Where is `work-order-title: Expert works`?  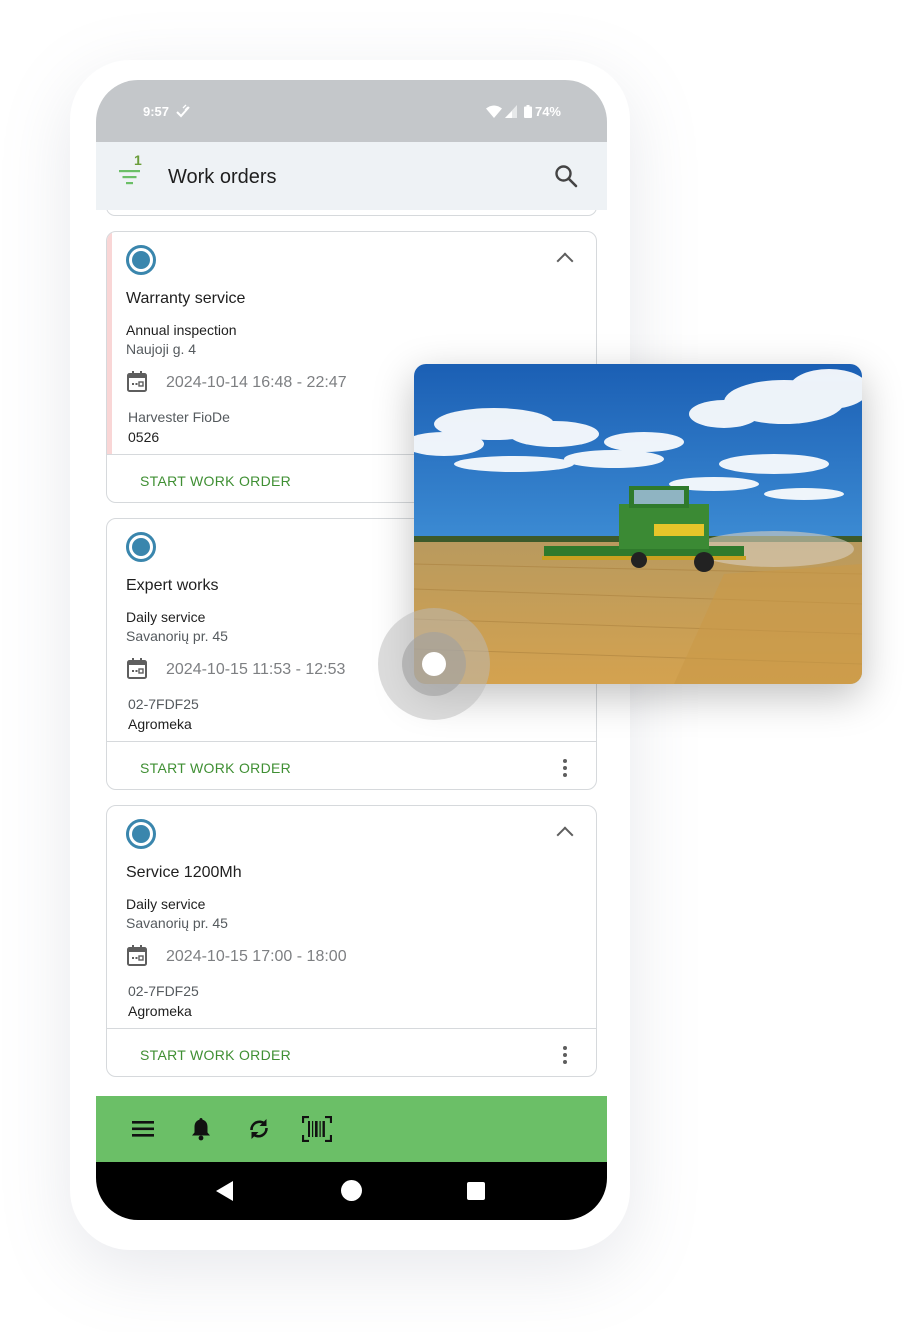 work-order-title: Expert works is located at coordinates (172, 585).